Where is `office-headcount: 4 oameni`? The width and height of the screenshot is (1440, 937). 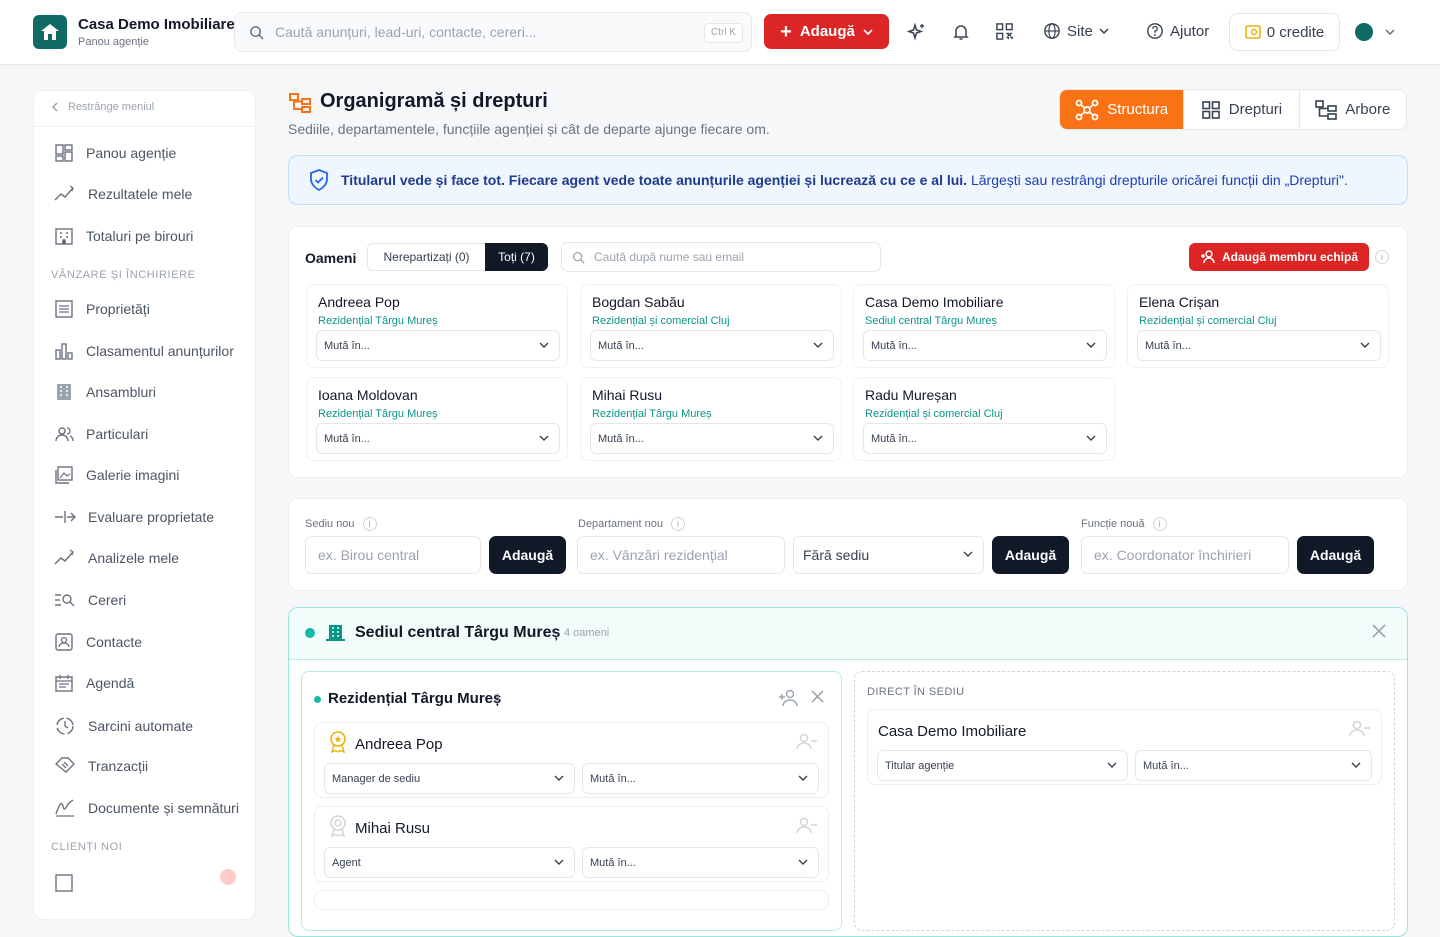
office-headcount: 4 oameni is located at coordinates (587, 633).